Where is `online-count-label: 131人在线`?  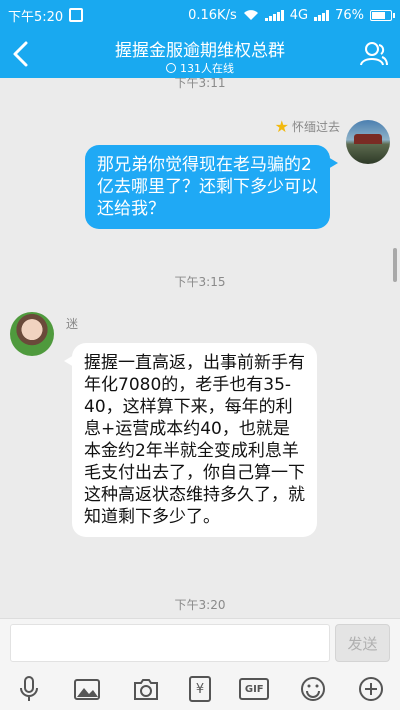 online-count-label: 131人在线 is located at coordinates (207, 68).